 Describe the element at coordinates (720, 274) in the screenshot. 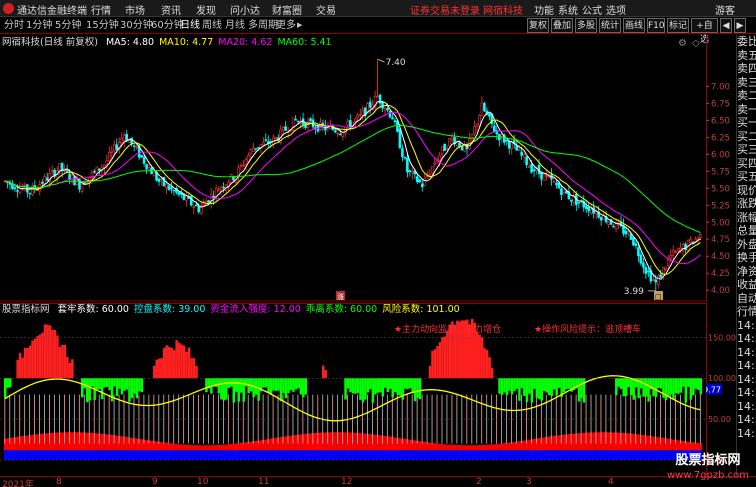

I see `price-tick-label: 4.25` at that location.